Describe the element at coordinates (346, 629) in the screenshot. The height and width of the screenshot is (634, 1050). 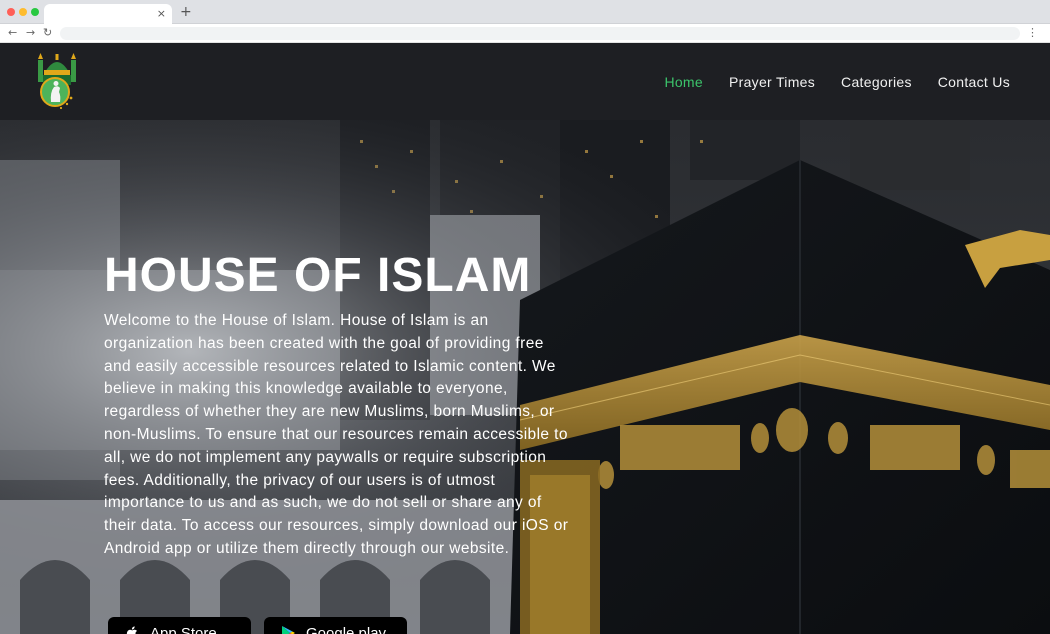
I see `google-play-label: Google play` at that location.